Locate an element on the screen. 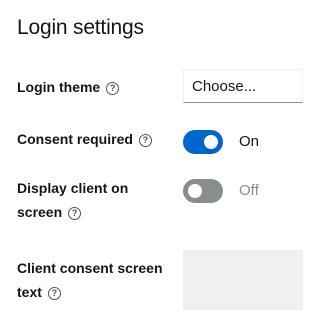 The width and height of the screenshot is (320, 323). login-theme-label: Login theme? is located at coordinates (68, 87).